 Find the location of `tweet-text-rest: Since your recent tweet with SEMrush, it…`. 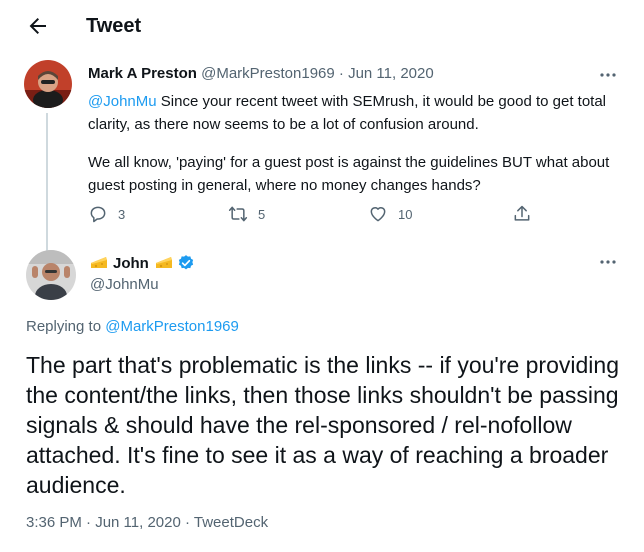

tweet-text-rest: Since your recent tweet with SEMrush, it… is located at coordinates (347, 113).